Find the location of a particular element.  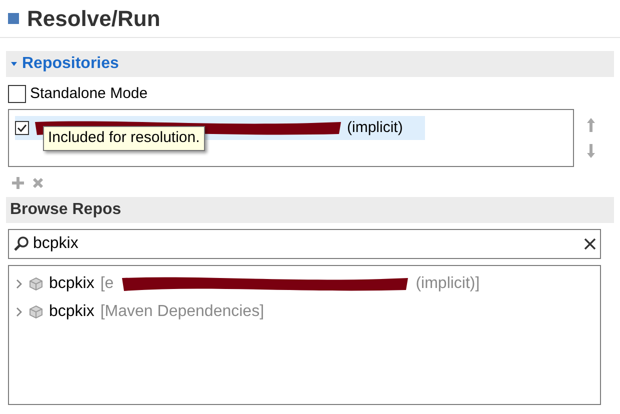

section-header: Repositories is located at coordinates (310, 64).